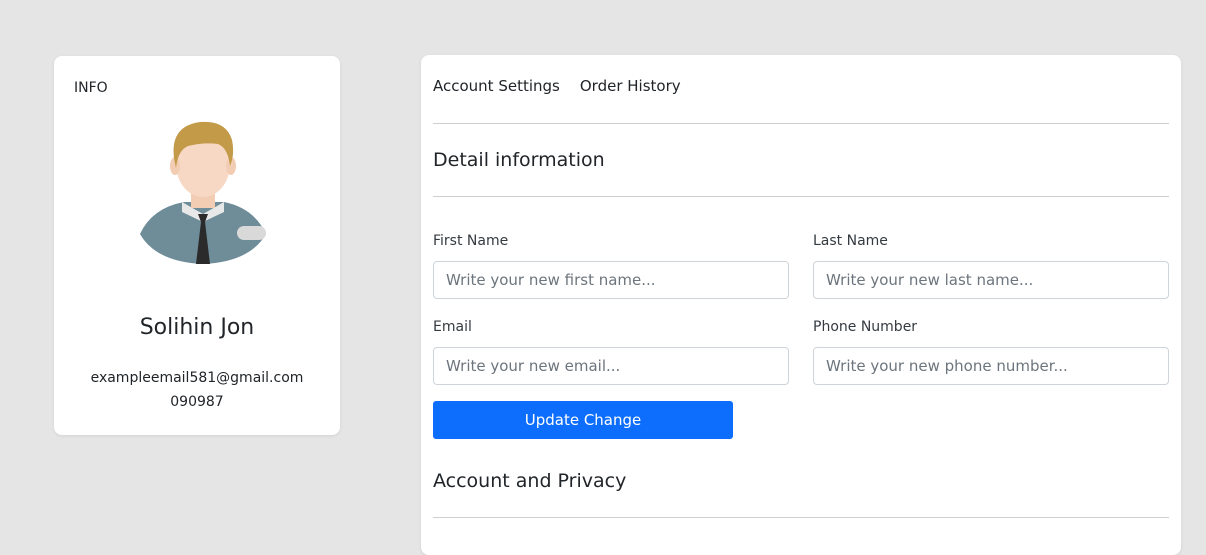  Describe the element at coordinates (197, 327) in the screenshot. I see `profile-name: Solihin Jon` at that location.